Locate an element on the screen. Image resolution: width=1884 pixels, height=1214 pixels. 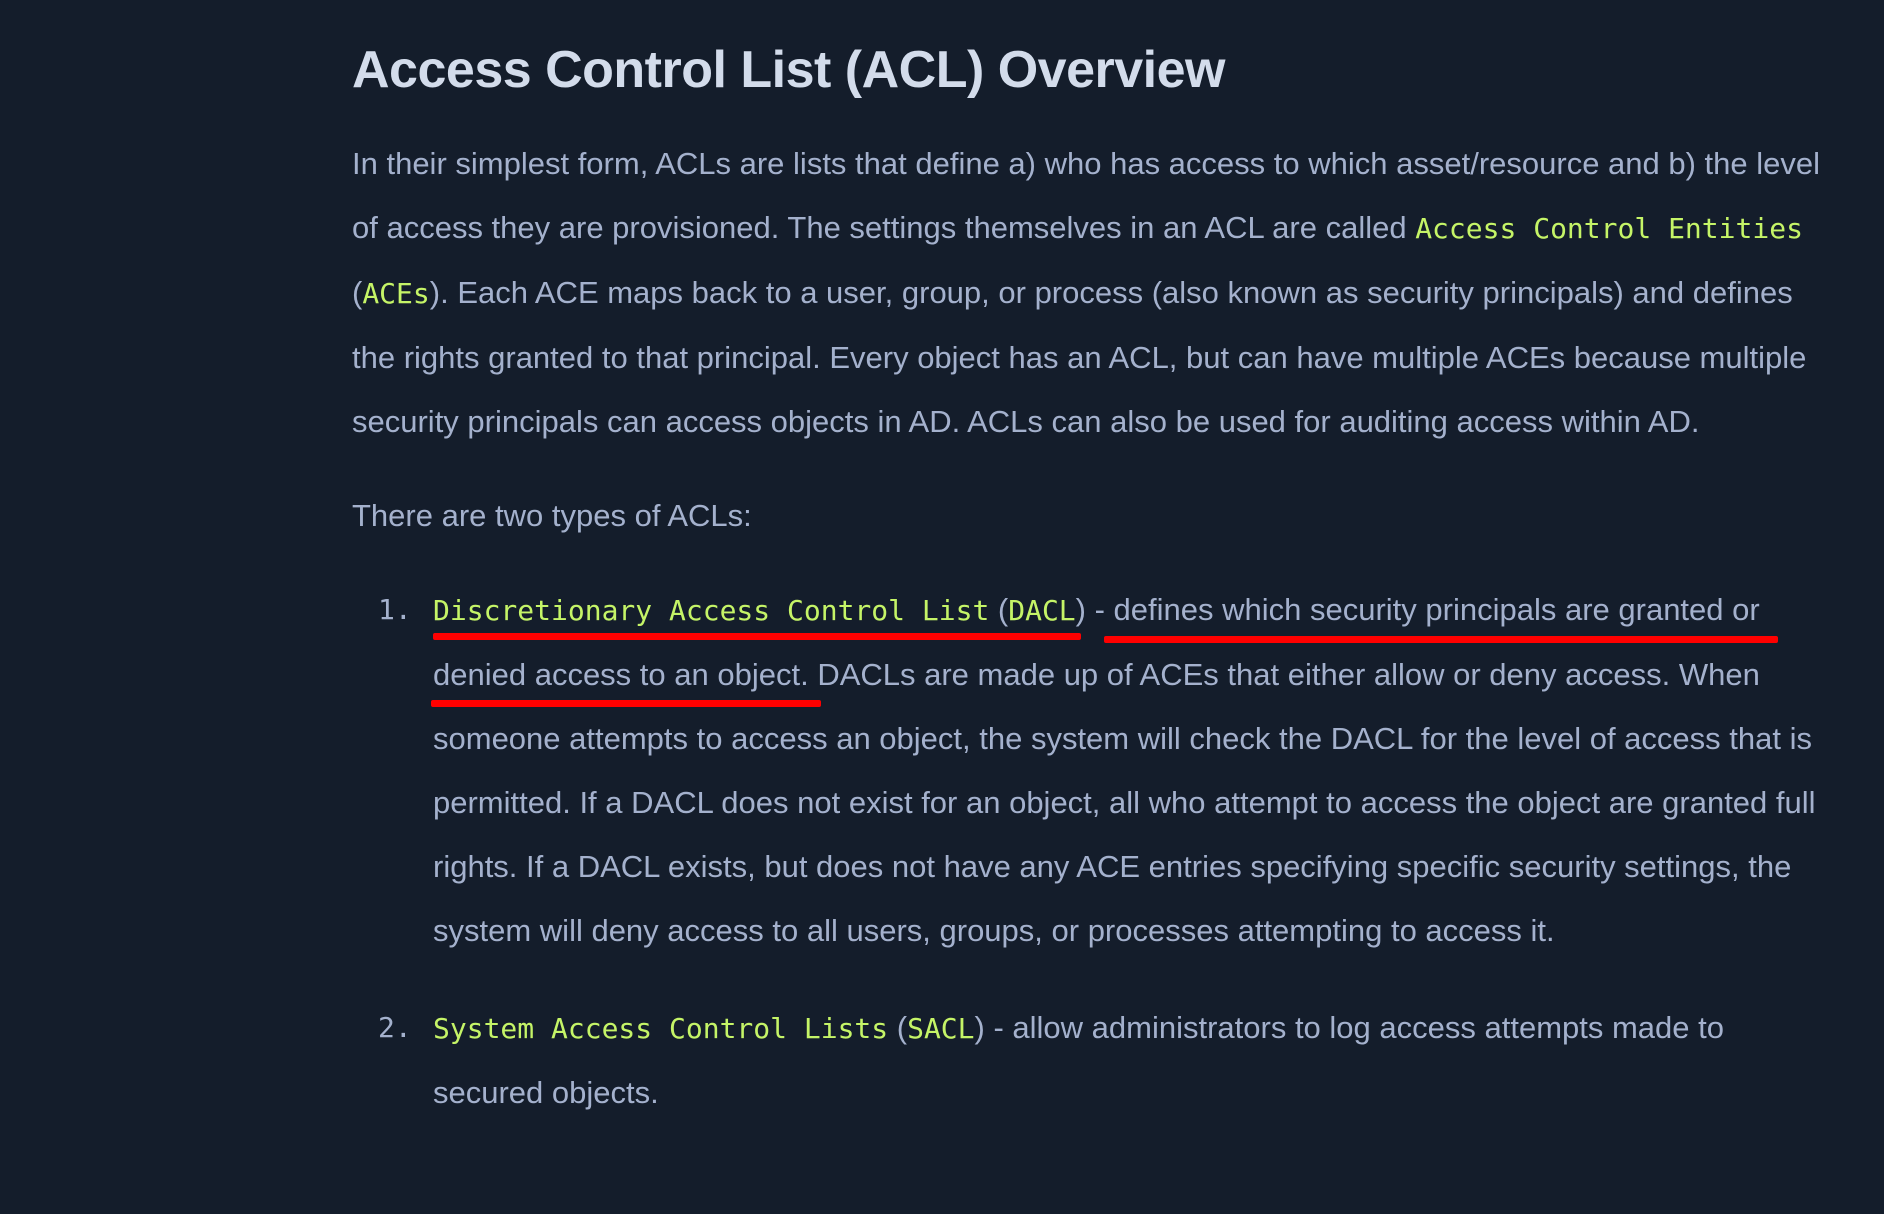
dacl-abbr: DACL is located at coordinates (1042, 610).